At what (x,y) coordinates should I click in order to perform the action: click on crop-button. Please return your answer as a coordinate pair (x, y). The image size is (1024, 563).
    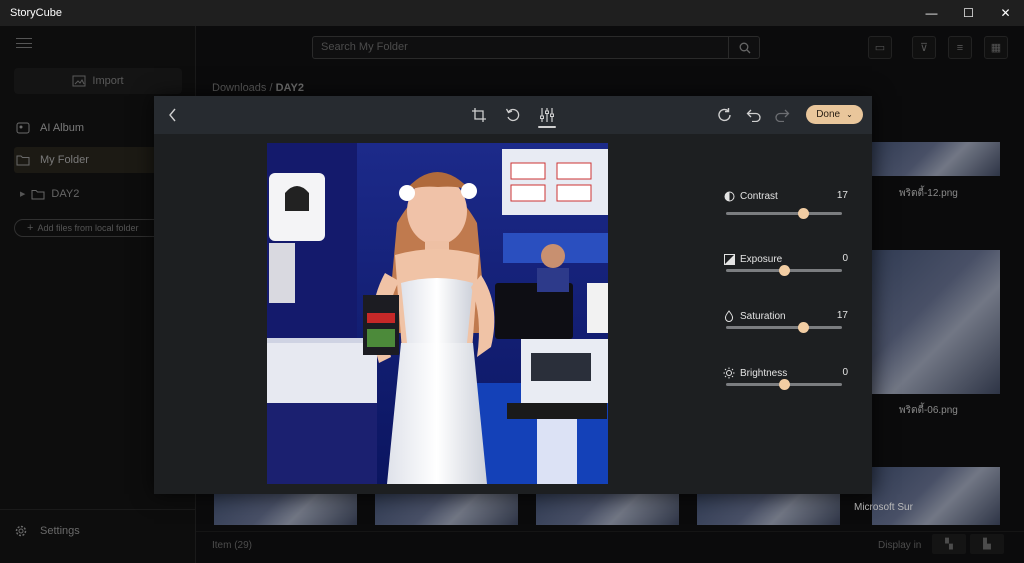
    Looking at the image, I should click on (479, 115).